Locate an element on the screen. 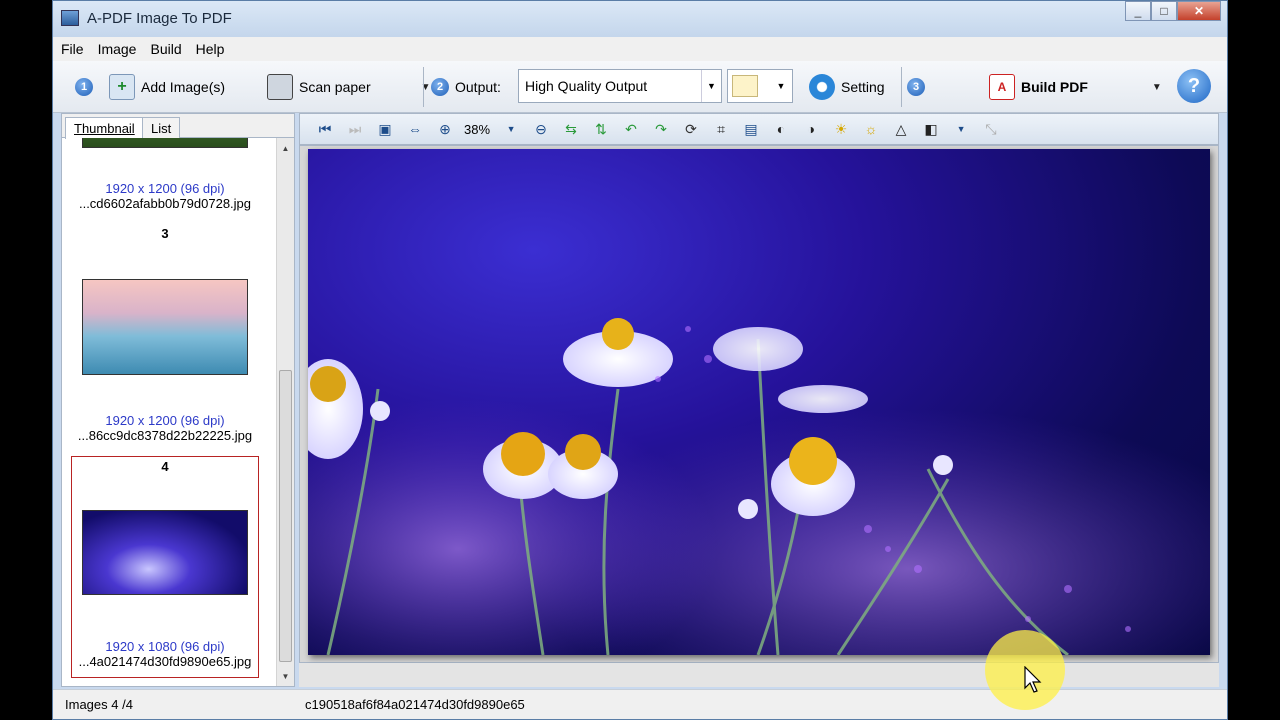 The height and width of the screenshot is (720, 1280). step-2-icon: 2 is located at coordinates (440, 87).